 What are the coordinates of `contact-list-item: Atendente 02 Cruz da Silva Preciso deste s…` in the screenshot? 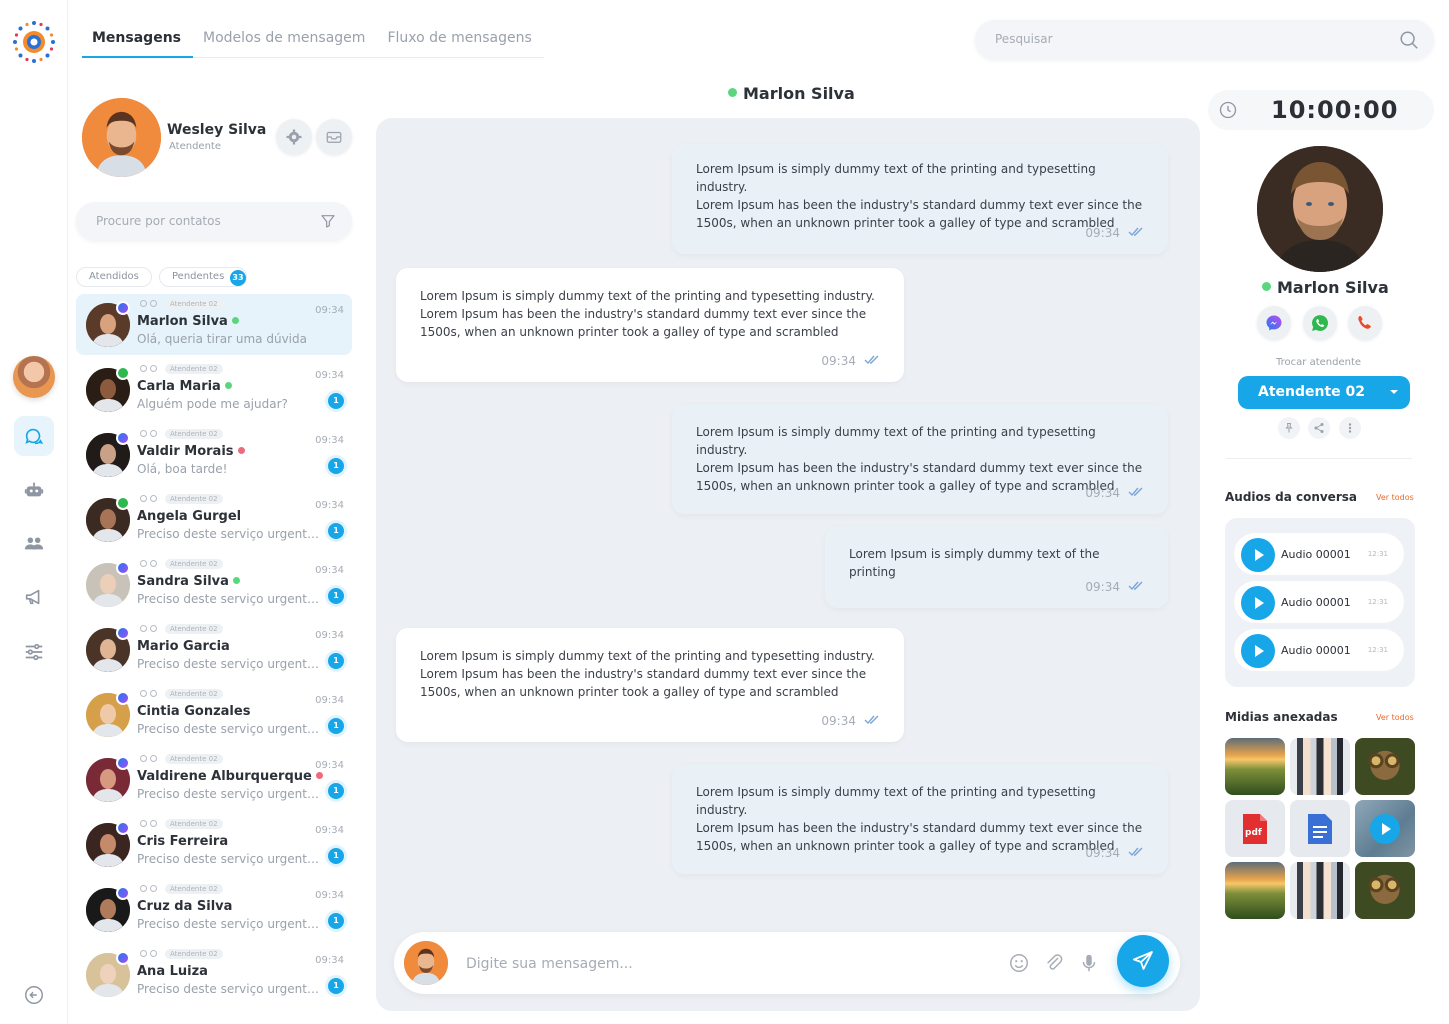 It's located at (214, 911).